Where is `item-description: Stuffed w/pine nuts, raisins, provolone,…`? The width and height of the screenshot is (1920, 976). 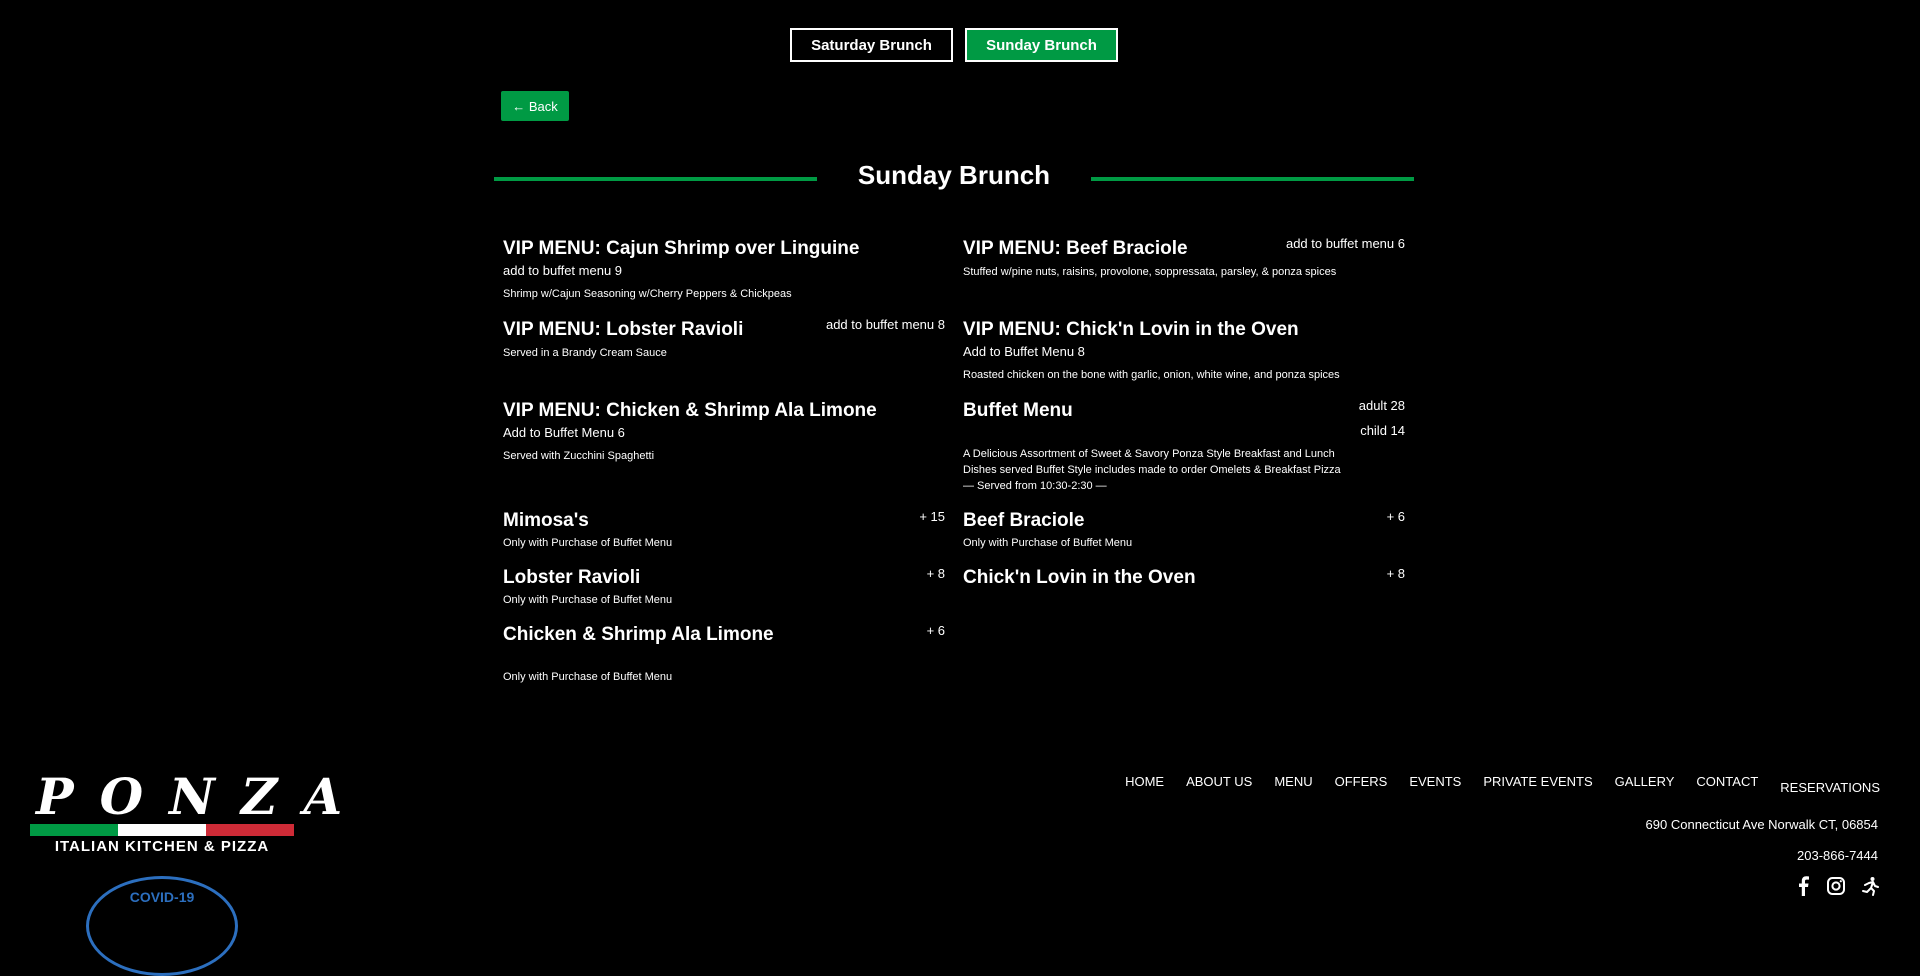 item-description: Stuffed w/pine nuts, raisins, provolone,… is located at coordinates (1150, 272).